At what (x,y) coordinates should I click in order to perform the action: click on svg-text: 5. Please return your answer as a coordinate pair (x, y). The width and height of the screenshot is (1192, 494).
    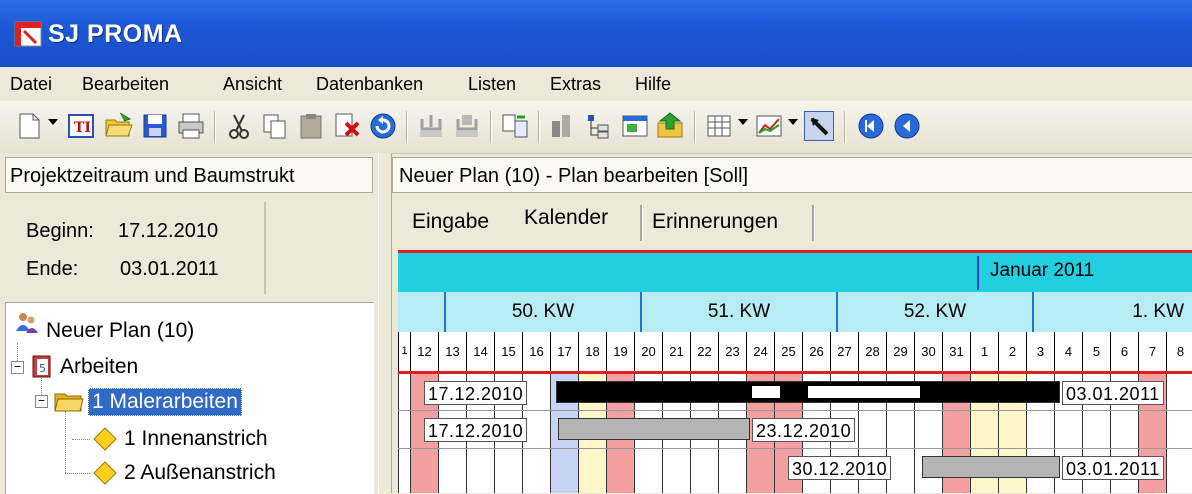
    Looking at the image, I should click on (42, 368).